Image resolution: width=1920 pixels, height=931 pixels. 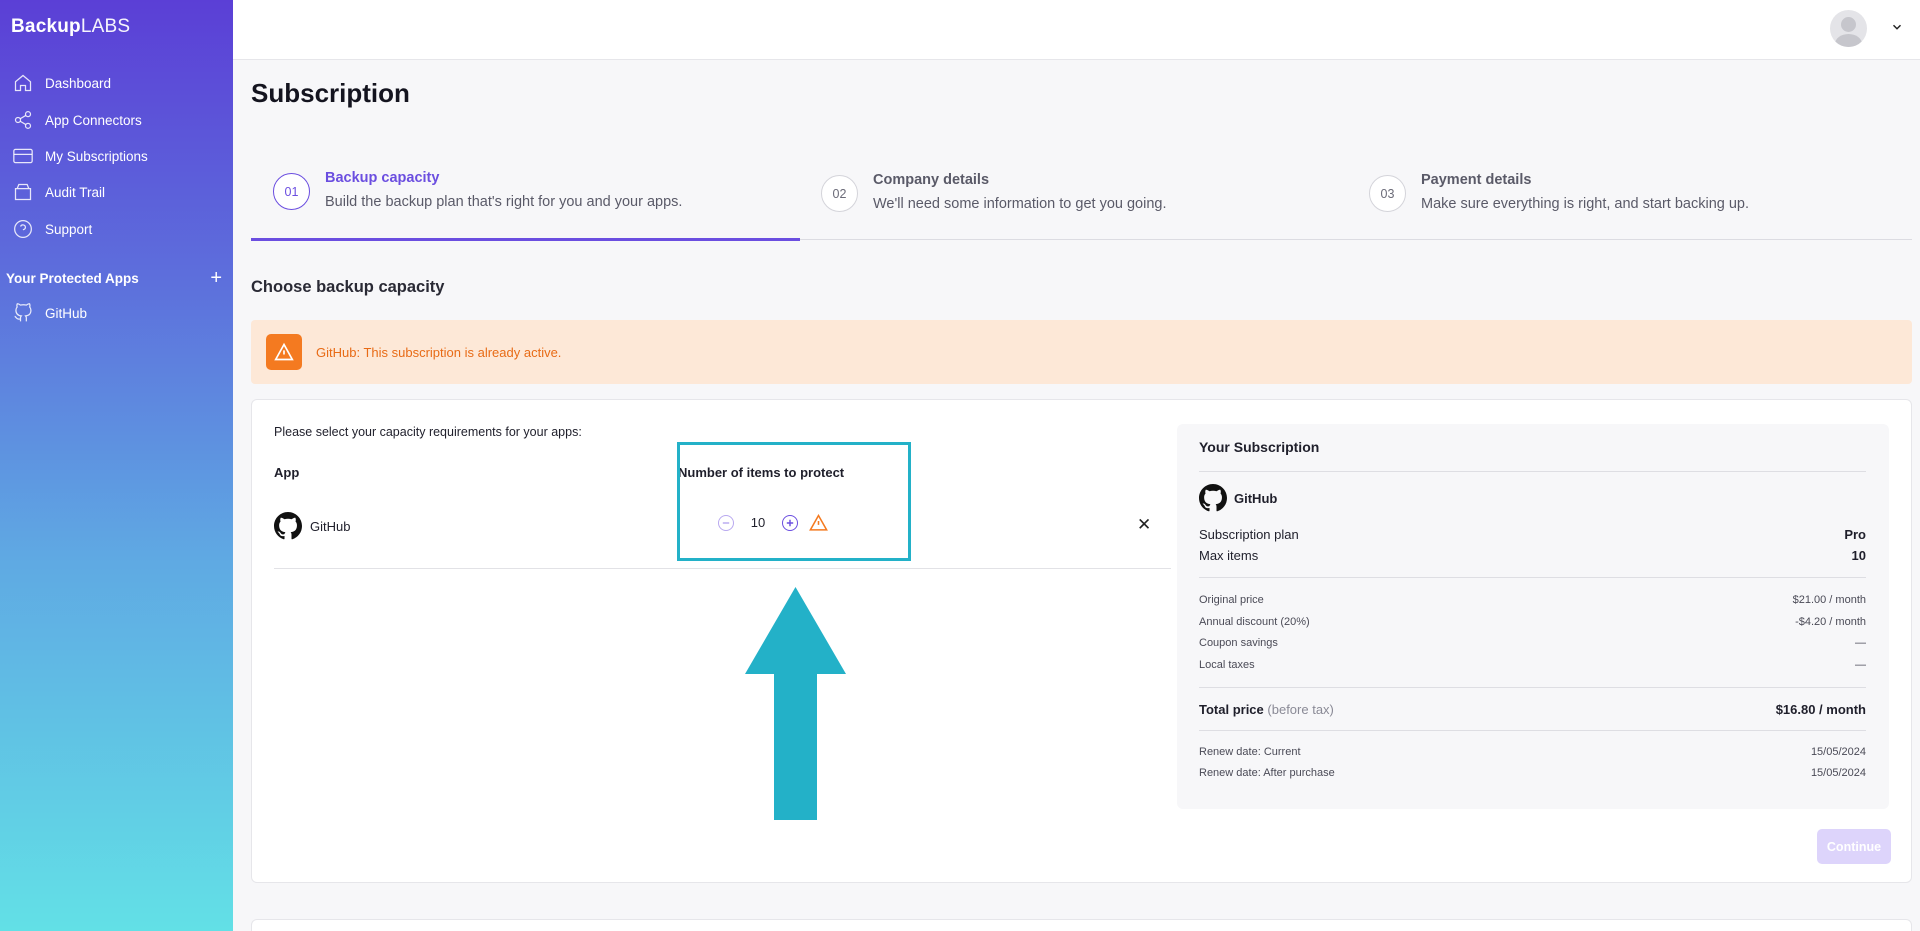 What do you see at coordinates (69, 229) in the screenshot?
I see `sidebar-item-label: Support` at bounding box center [69, 229].